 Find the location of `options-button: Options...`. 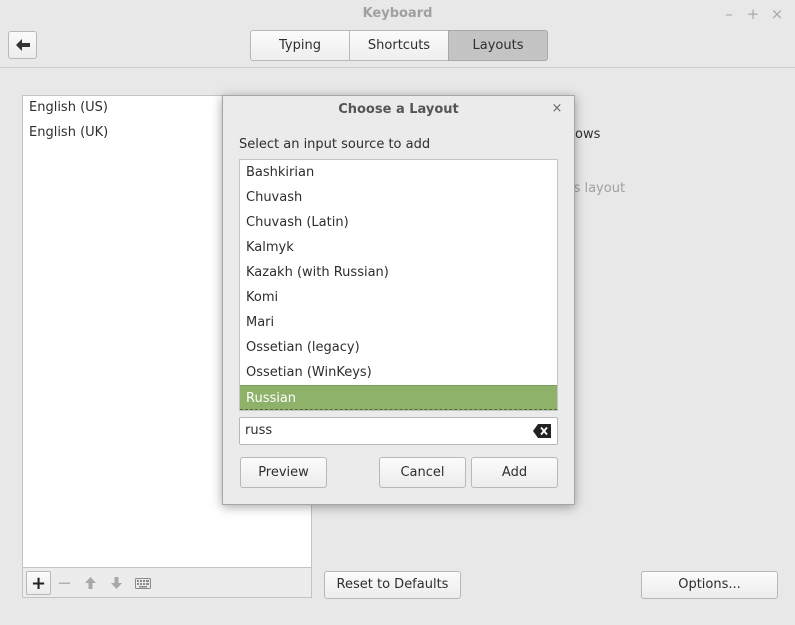

options-button: Options... is located at coordinates (709, 585).